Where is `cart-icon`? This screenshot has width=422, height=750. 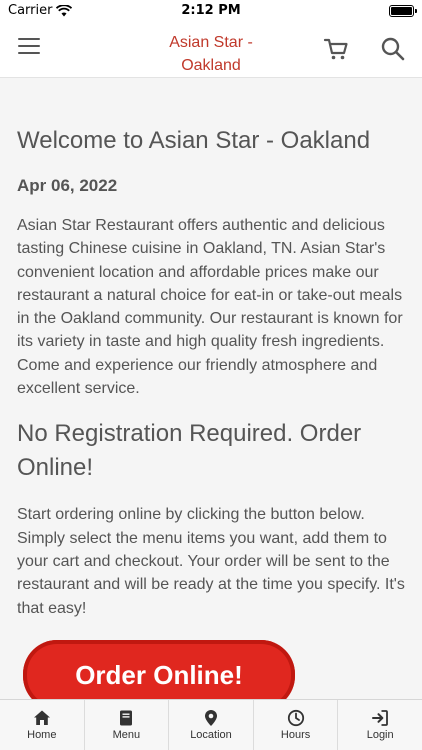 cart-icon is located at coordinates (335, 49).